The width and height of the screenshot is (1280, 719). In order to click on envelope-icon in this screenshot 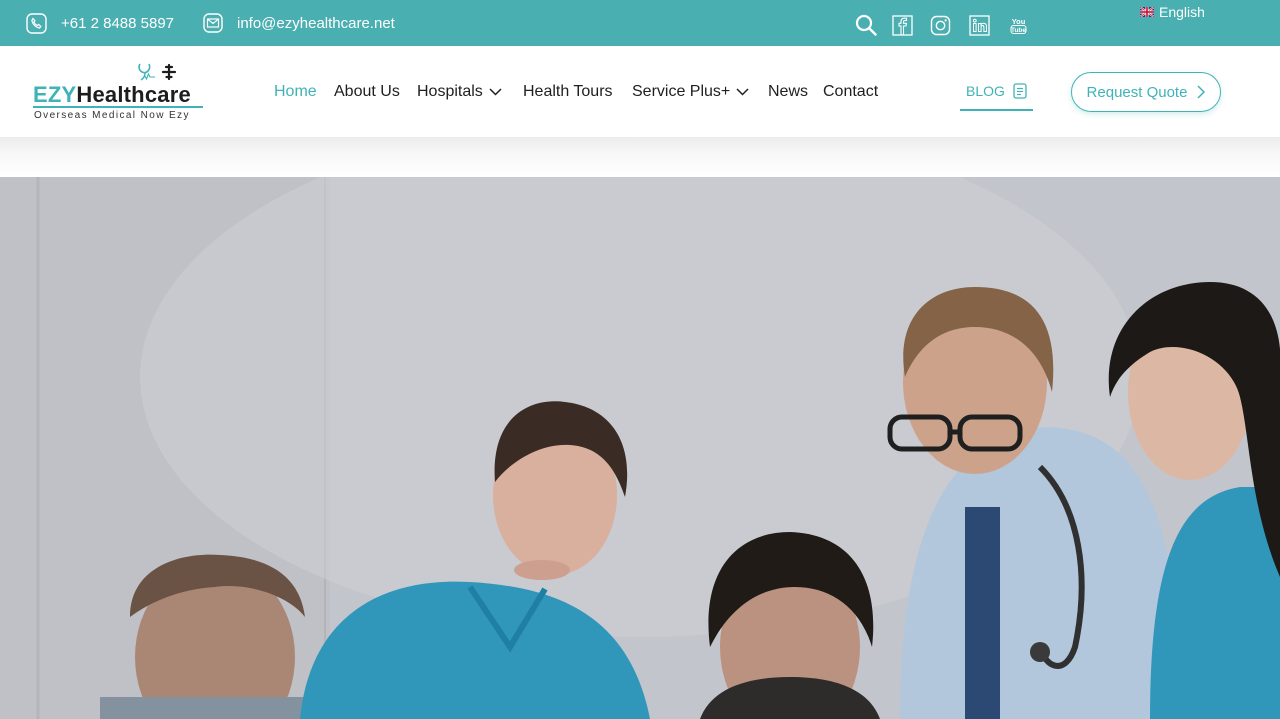, I will do `click(213, 23)`.